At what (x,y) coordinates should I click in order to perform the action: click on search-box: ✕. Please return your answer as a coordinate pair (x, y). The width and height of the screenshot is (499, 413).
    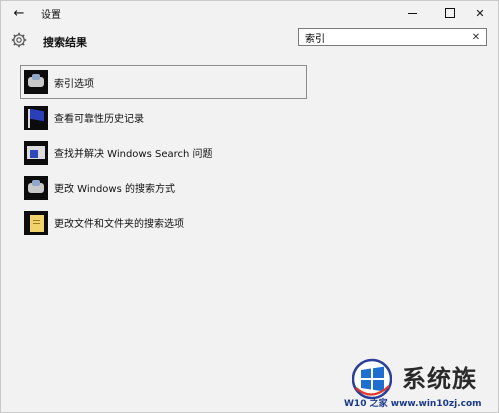
    Looking at the image, I should click on (392, 37).